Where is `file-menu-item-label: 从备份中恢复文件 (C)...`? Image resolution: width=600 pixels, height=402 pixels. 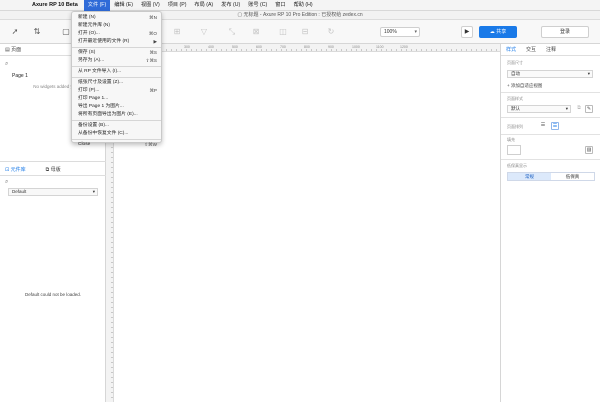
file-menu-item-label: 从备份中恢复文件 (C)... is located at coordinates (103, 133).